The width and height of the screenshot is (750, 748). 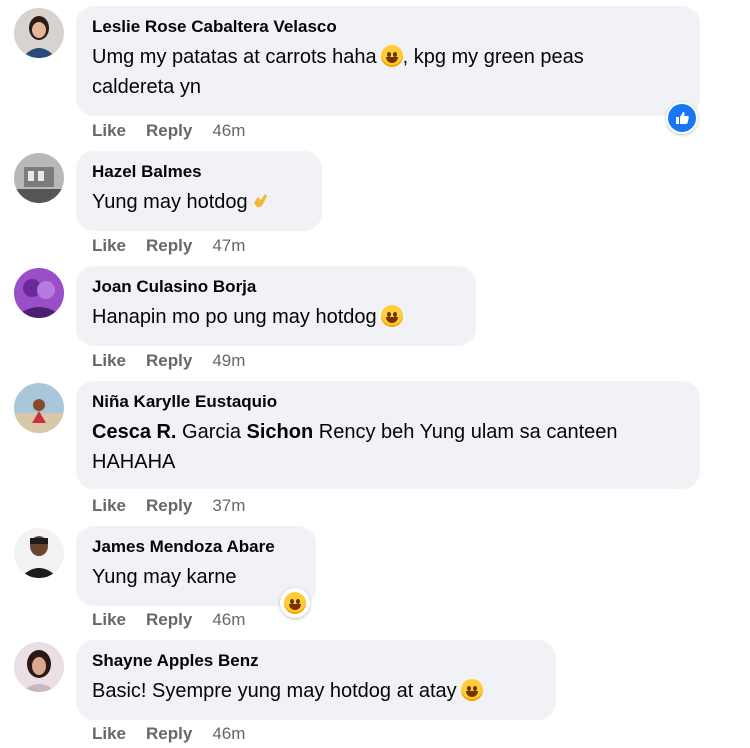 I want to click on comment-text: Basic! Syempre yung may hotdog at atay, so click(x=316, y=691).